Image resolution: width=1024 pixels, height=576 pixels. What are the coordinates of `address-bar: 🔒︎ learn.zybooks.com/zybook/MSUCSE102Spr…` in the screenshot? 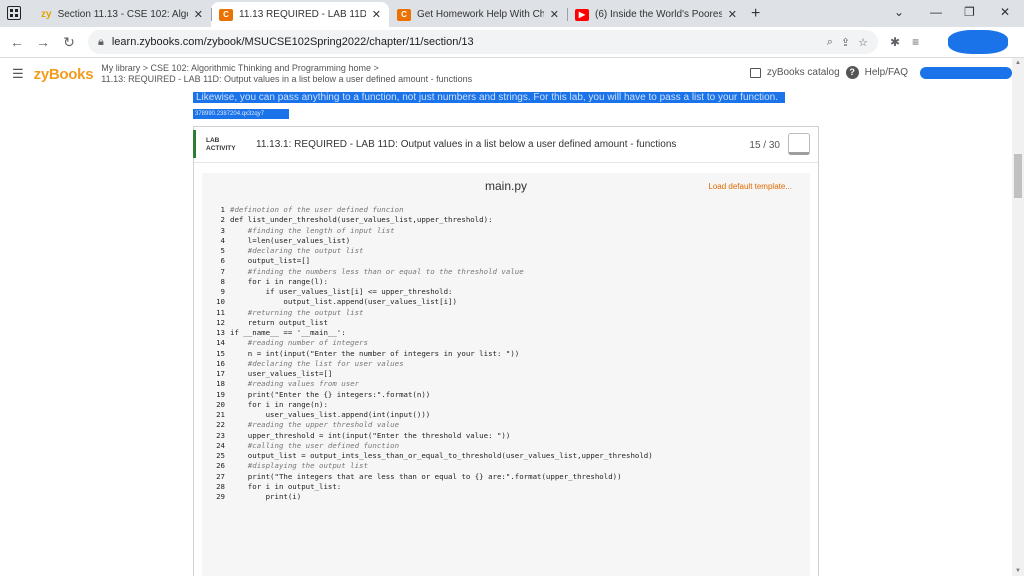 It's located at (483, 42).